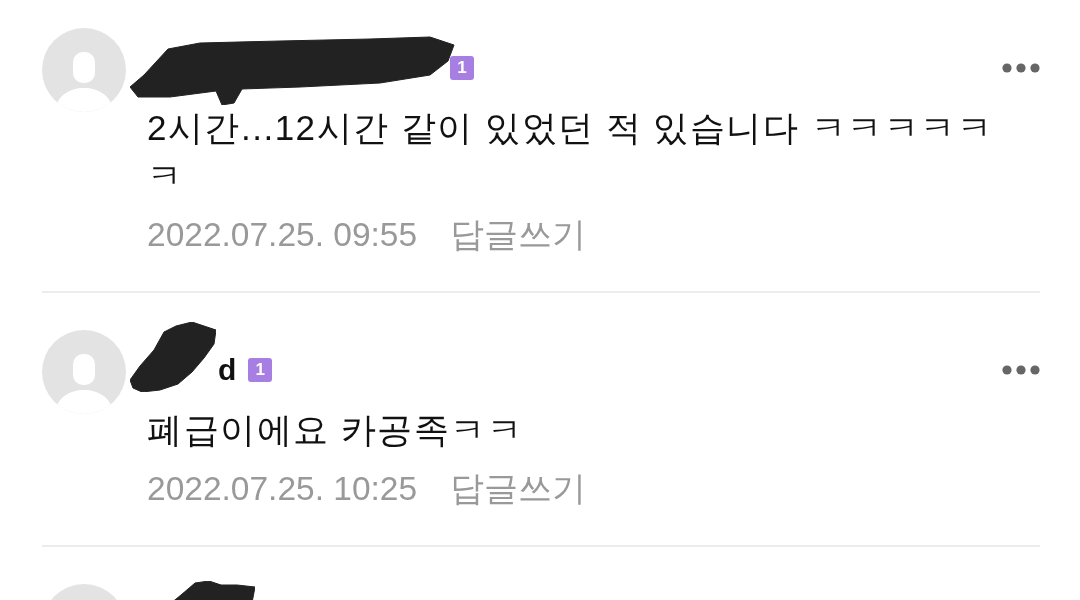 Image resolution: width=1080 pixels, height=600 pixels. I want to click on comment-text: 폐급이에요 카공족ㅋㅋ, so click(336, 430).